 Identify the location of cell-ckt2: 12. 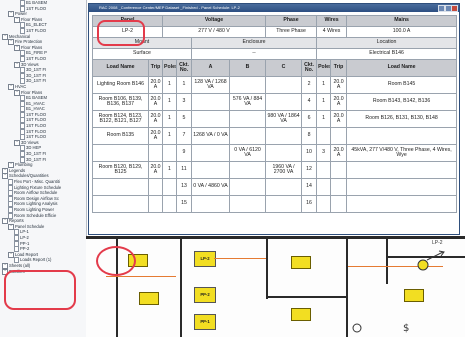
(309, 170).